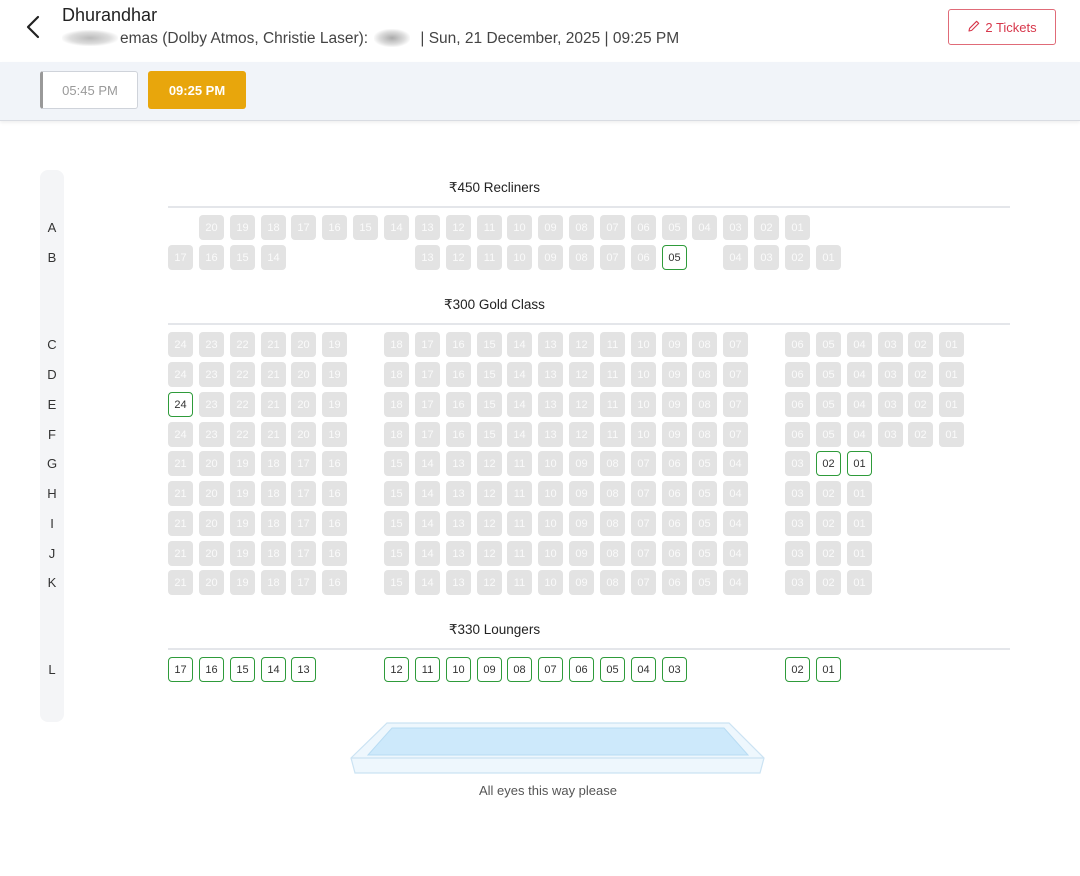 This screenshot has width=1080, height=876. What do you see at coordinates (797, 493) in the screenshot?
I see `seat-sold: 03` at bounding box center [797, 493].